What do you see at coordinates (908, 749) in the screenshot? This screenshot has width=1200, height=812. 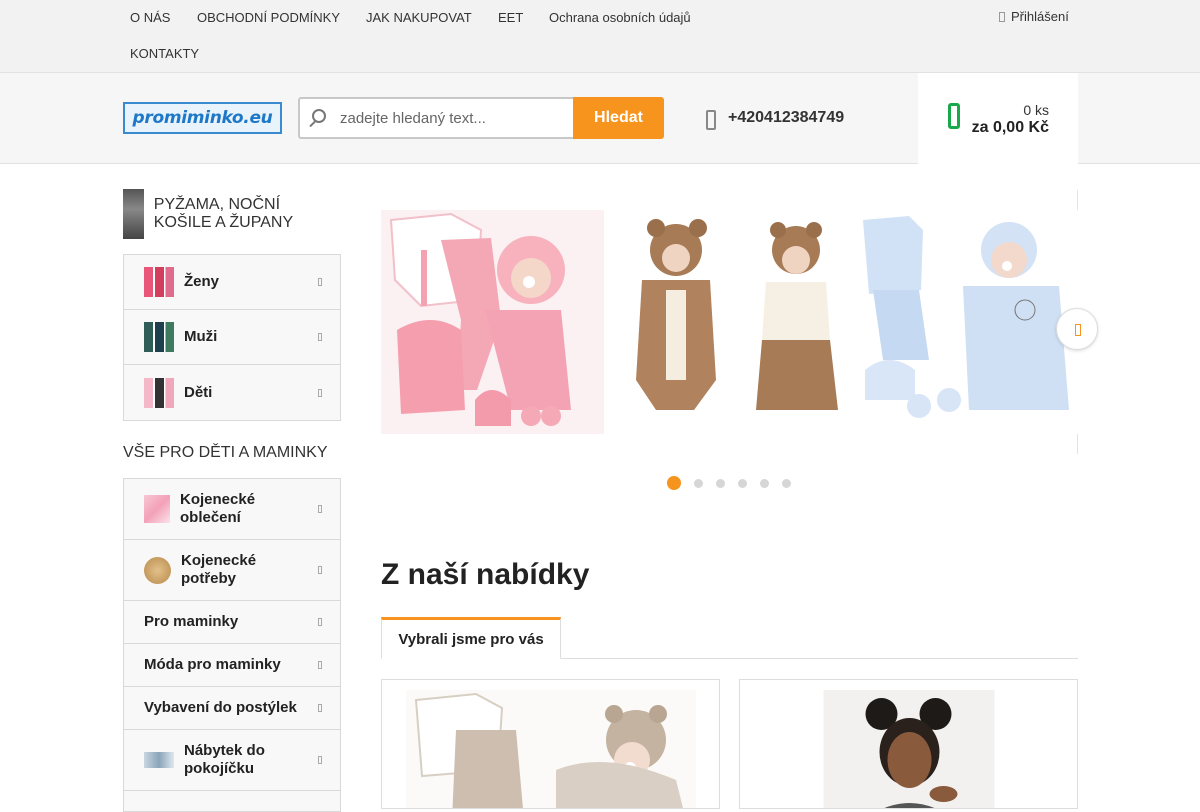 I see `product-image-woman-pajama` at bounding box center [908, 749].